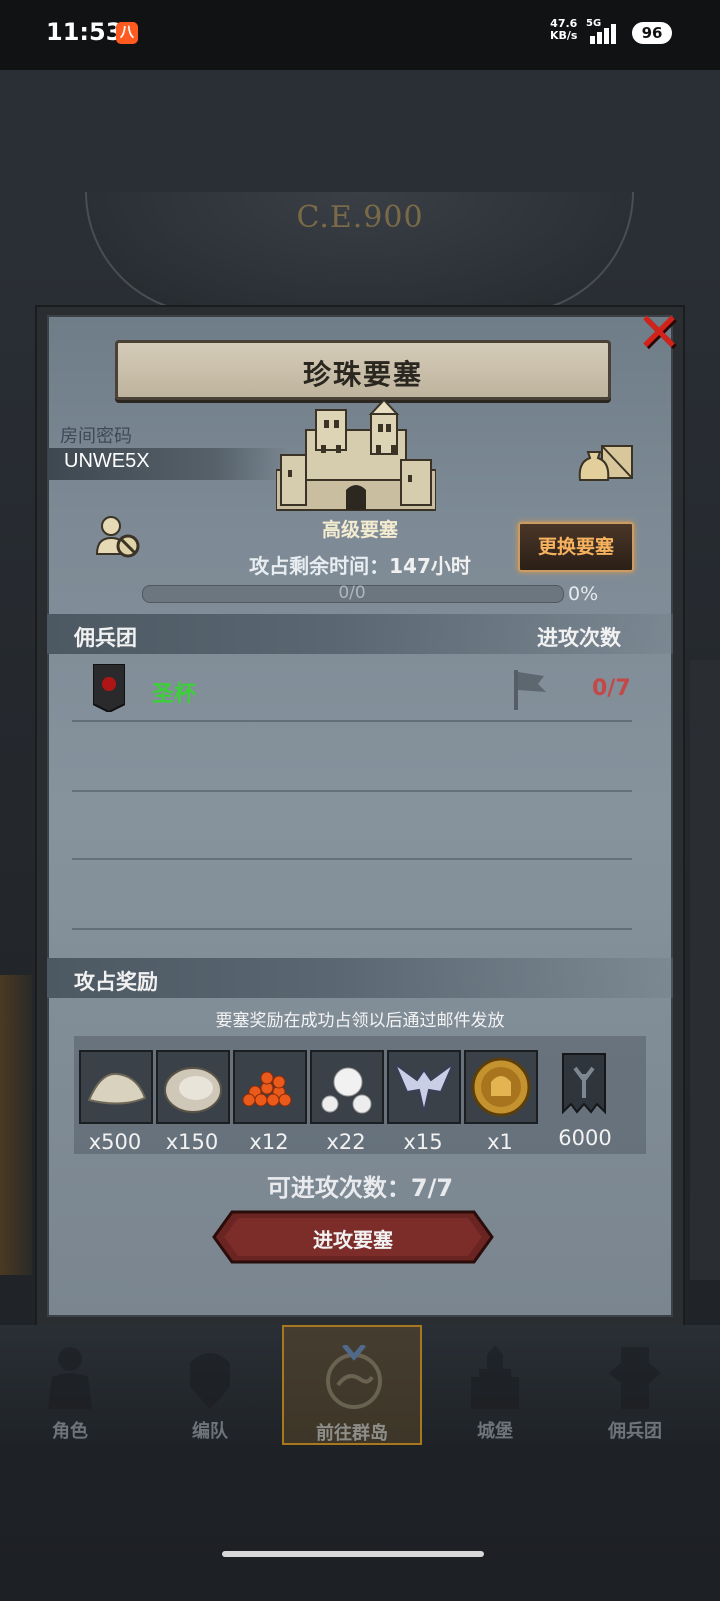  I want to click on mercenary-icon, so click(635, 1378).